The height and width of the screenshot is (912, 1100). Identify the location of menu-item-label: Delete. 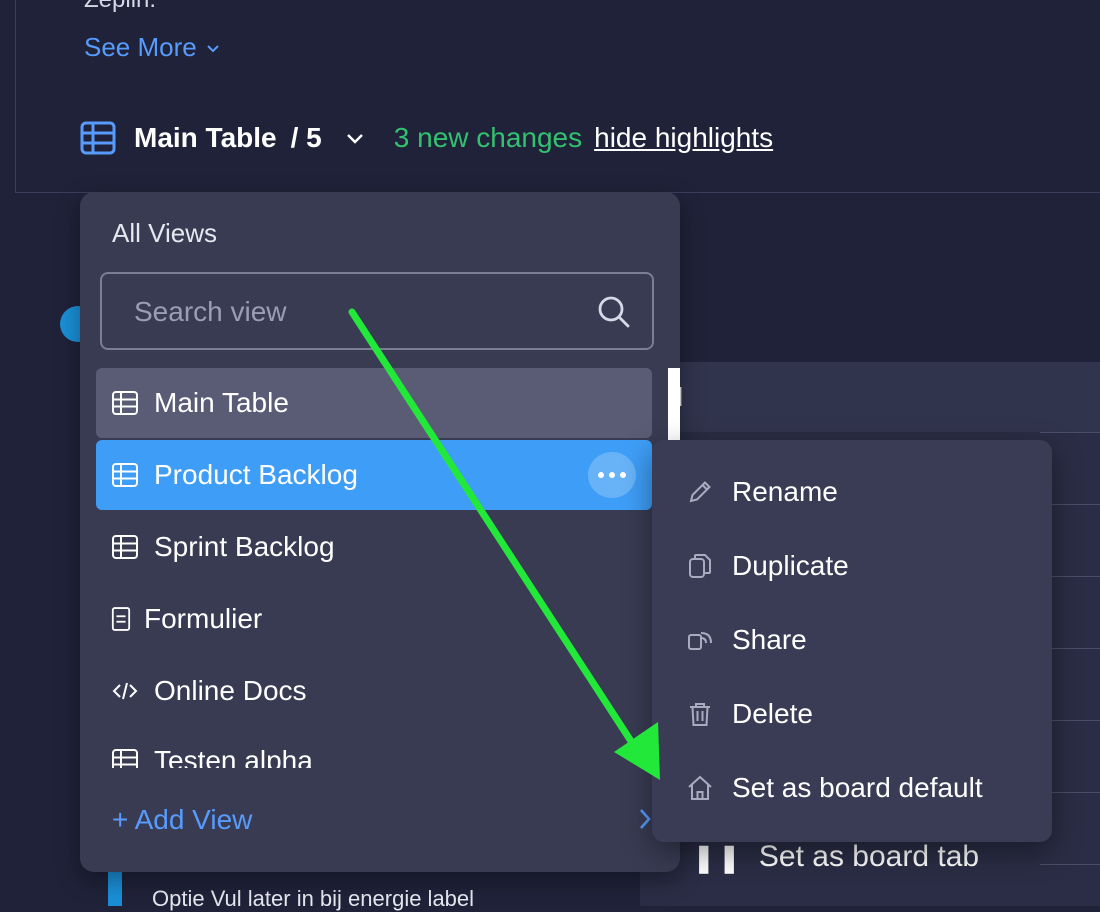
(772, 713).